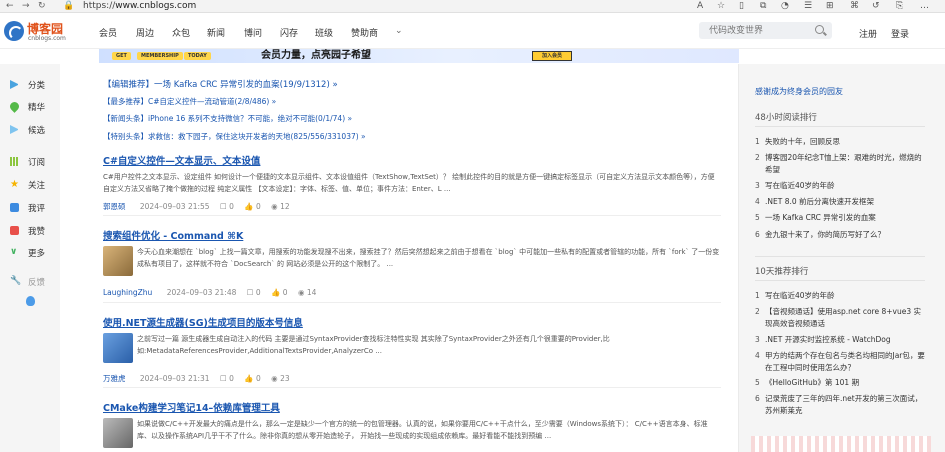 This screenshot has width=945, height=452. I want to click on post-title: CMake构建学习笔记14–依赖库管理工具, so click(191, 407).